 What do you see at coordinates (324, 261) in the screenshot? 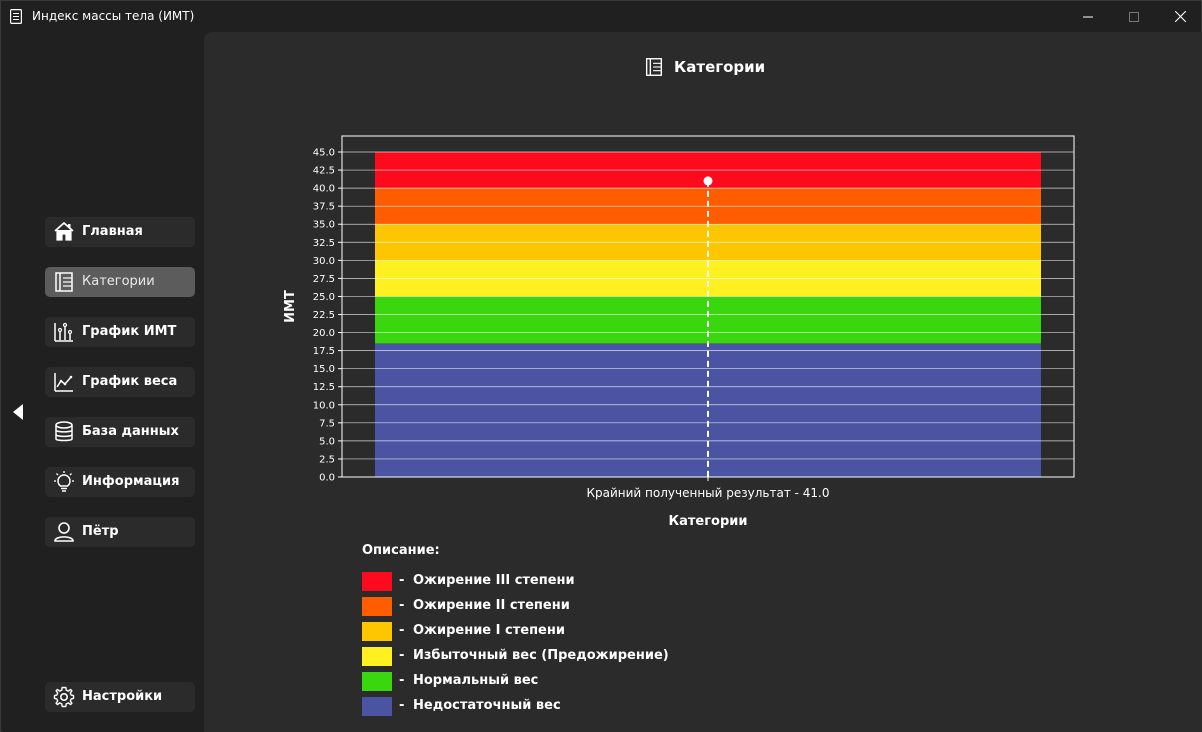
I see `y-tick-label: 30.0` at bounding box center [324, 261].